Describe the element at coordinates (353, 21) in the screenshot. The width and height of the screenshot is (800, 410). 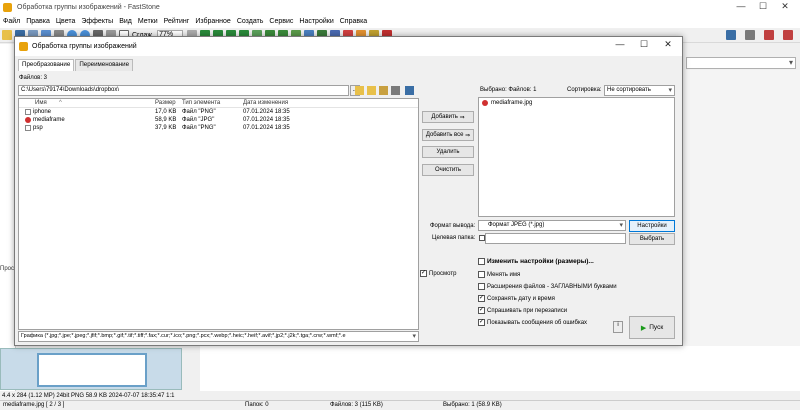
I see `menu-help: Справка` at that location.